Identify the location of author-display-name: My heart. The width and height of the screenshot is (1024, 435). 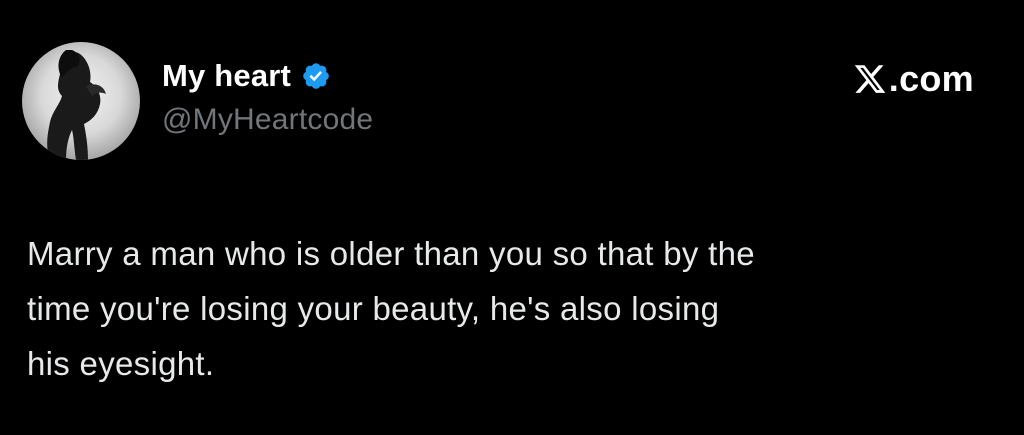
(226, 76).